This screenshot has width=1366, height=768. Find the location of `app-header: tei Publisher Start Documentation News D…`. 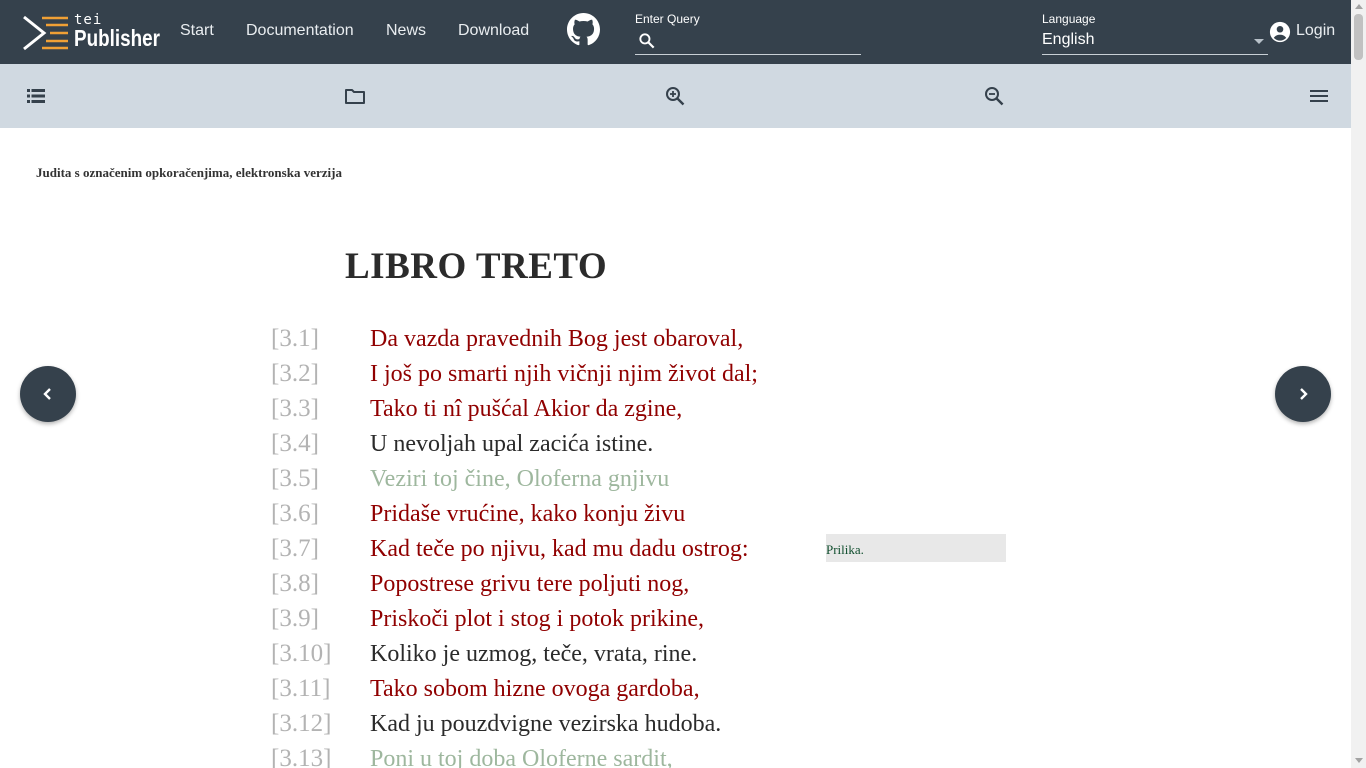

app-header: tei Publisher Start Documentation News D… is located at coordinates (675, 32).